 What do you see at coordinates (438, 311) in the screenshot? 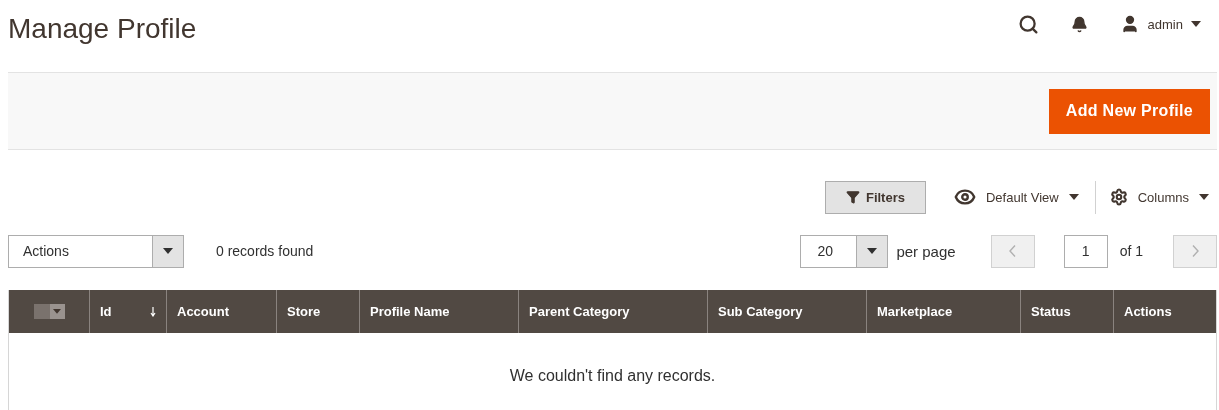
I see `column-header: Profile Name` at bounding box center [438, 311].